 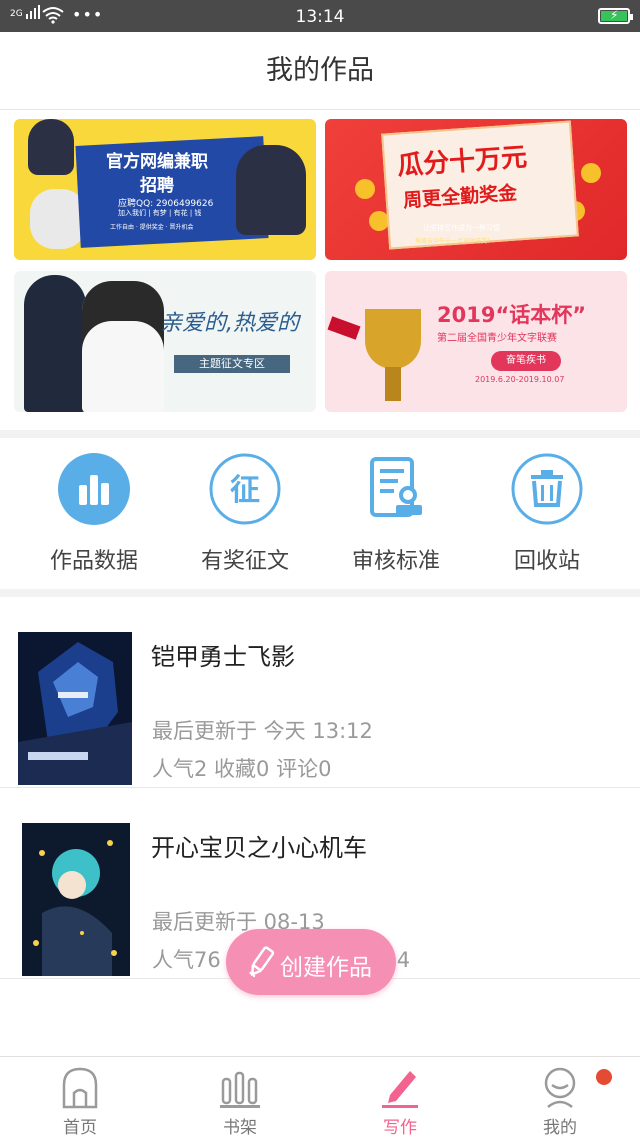 I want to click on tab-home: 首页, so click(x=80, y=1098).